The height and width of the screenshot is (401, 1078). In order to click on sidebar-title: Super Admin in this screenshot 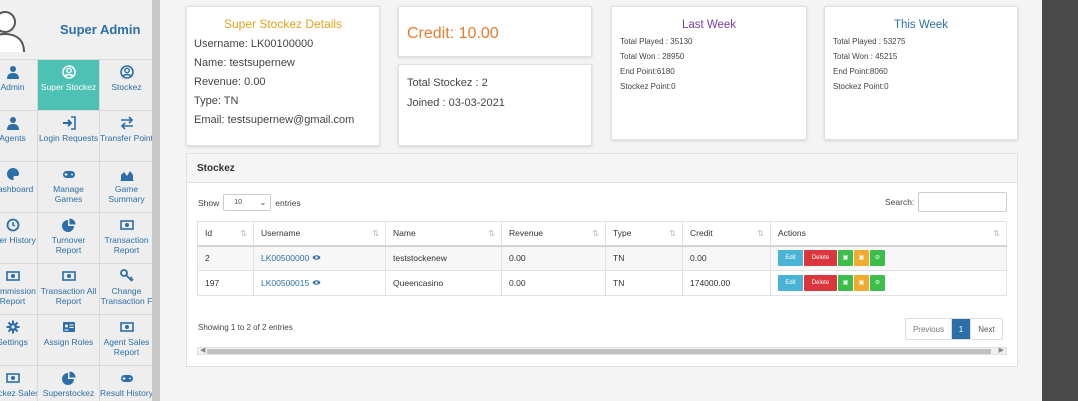, I will do `click(100, 29)`.